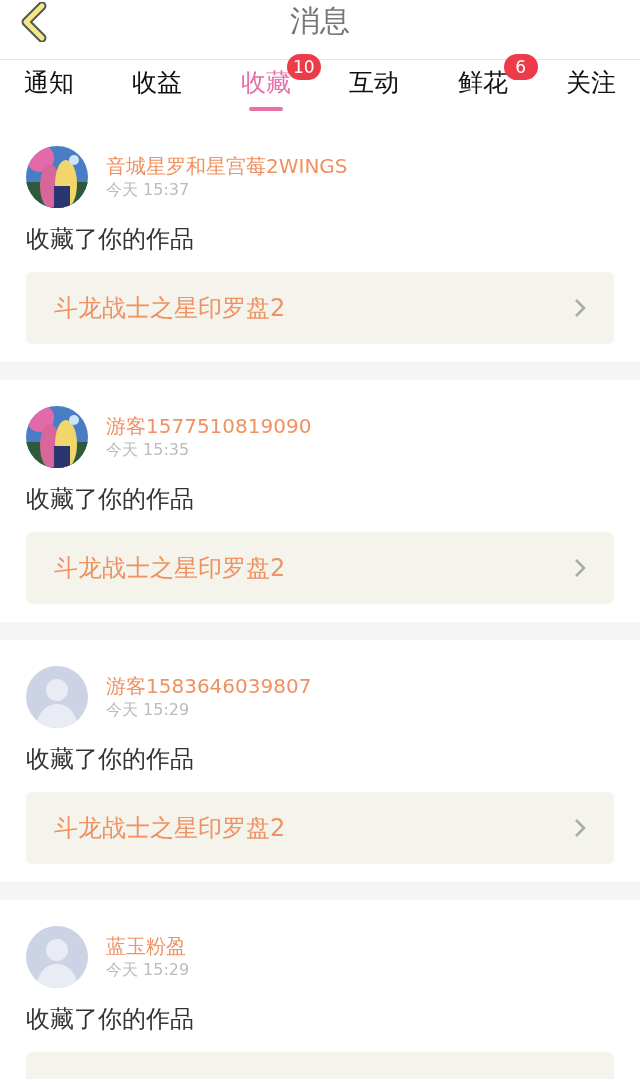  I want to click on timestamp: 今天 15:37, so click(148, 190).